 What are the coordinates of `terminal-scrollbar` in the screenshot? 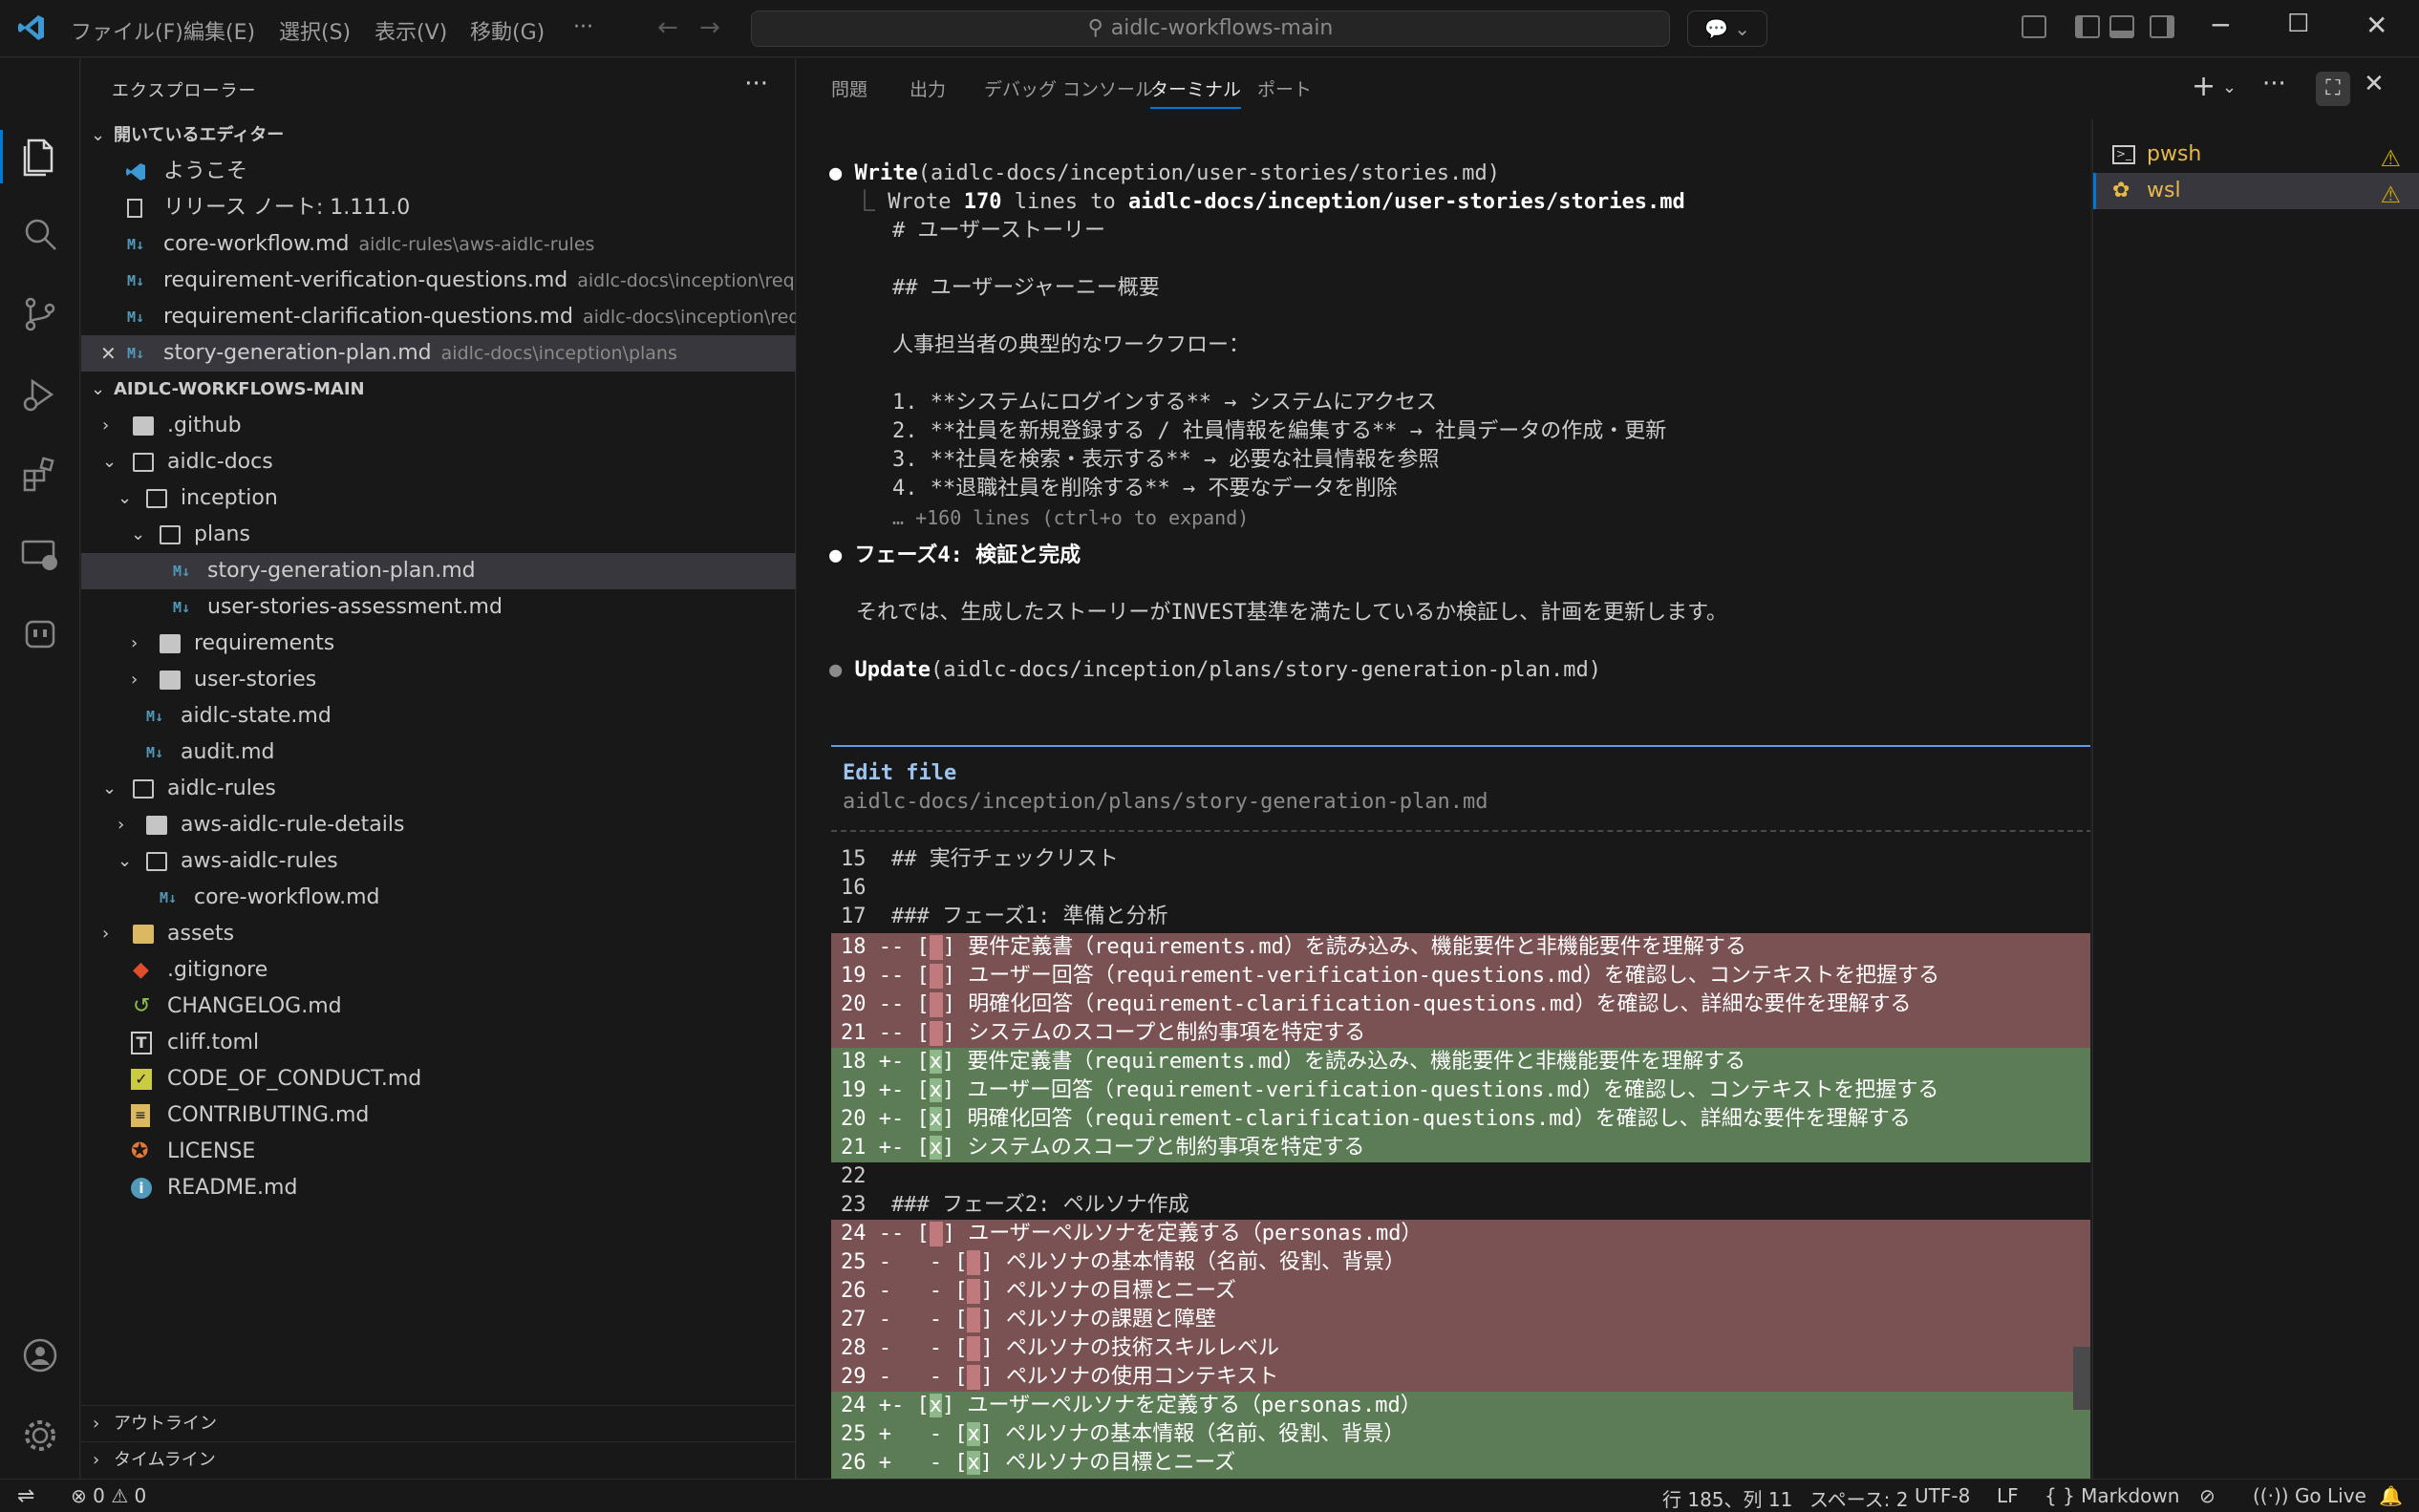 It's located at (2080, 801).